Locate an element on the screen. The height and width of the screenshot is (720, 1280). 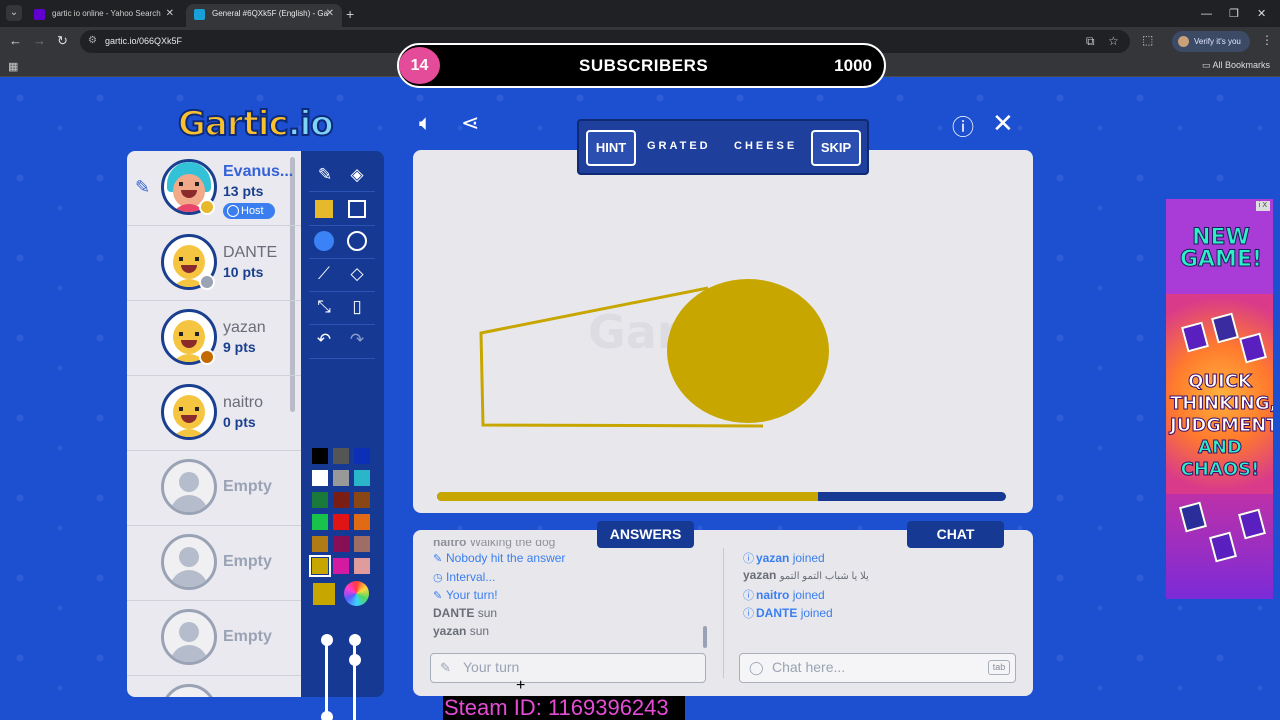
undo-tool-icon: ↶ is located at coordinates (324, 340).